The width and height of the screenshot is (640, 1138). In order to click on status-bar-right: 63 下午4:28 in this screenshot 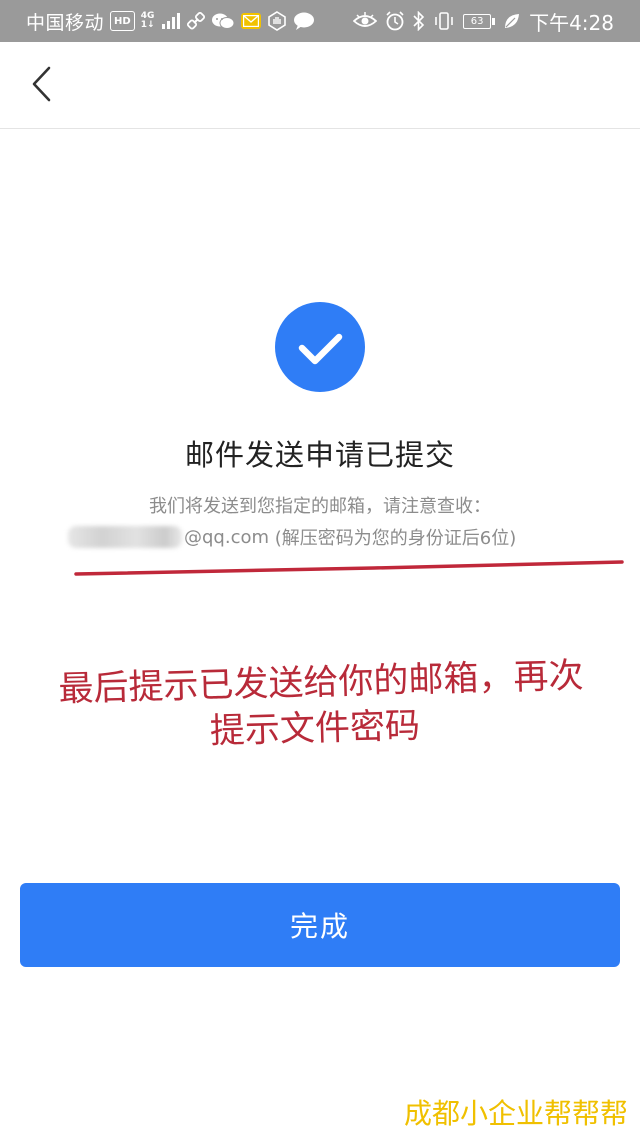, I will do `click(483, 21)`.